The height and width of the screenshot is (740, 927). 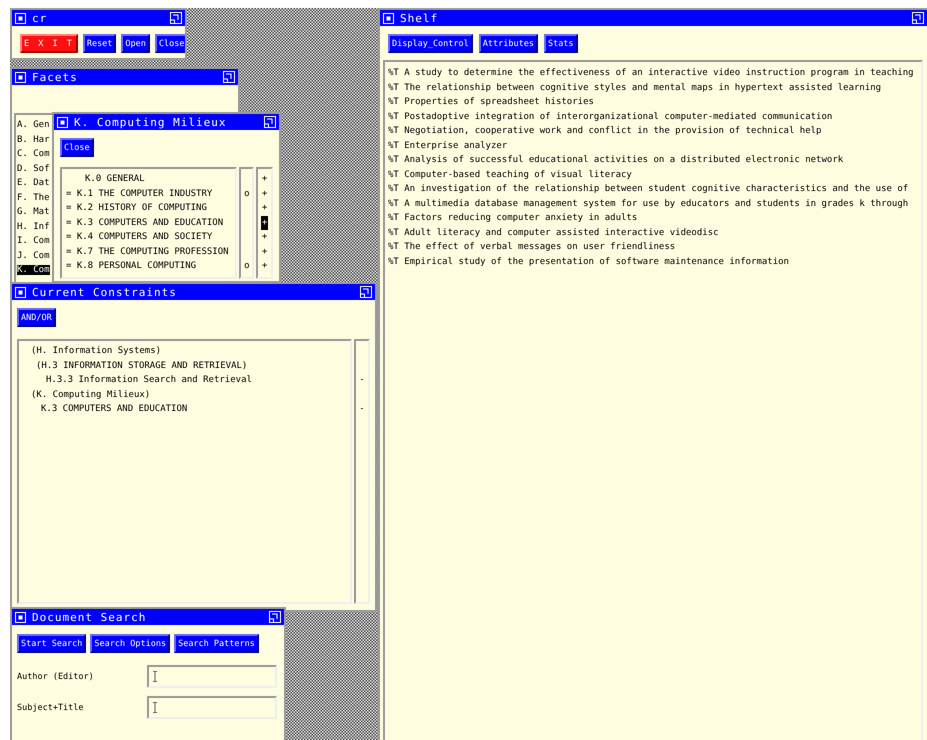 I want to click on category-item: K.3 COMPUTERS AND EDUCATION, so click(x=150, y=223).